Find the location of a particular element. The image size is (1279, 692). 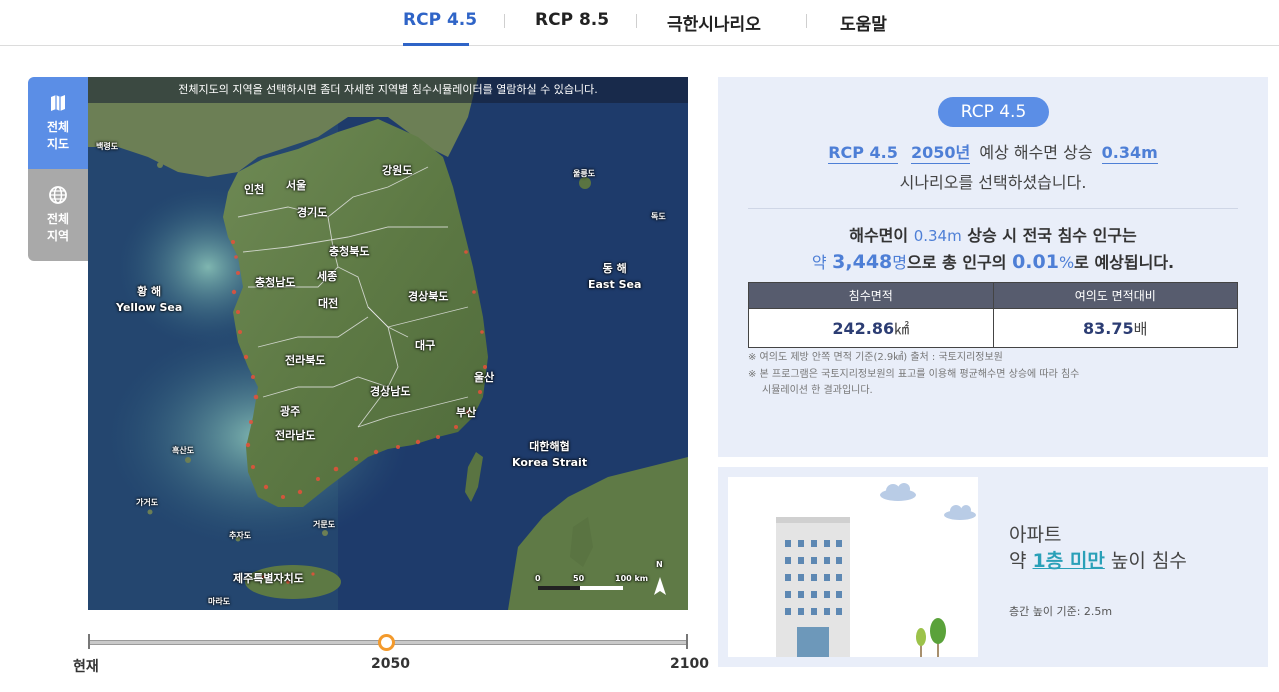

map-label-jeju: 제주특별자치도 is located at coordinates (268, 578).